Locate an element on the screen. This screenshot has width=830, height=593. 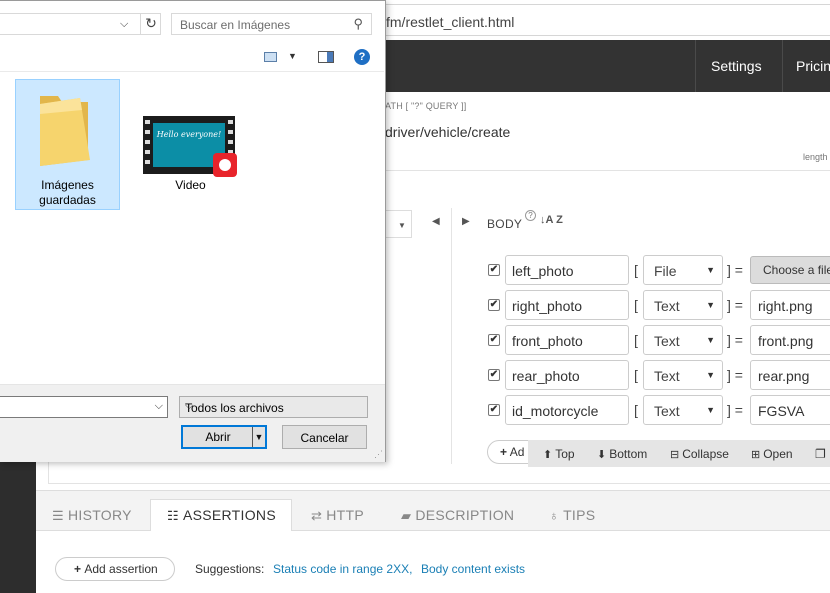
list-icon: ☰ is located at coordinates (58, 515).